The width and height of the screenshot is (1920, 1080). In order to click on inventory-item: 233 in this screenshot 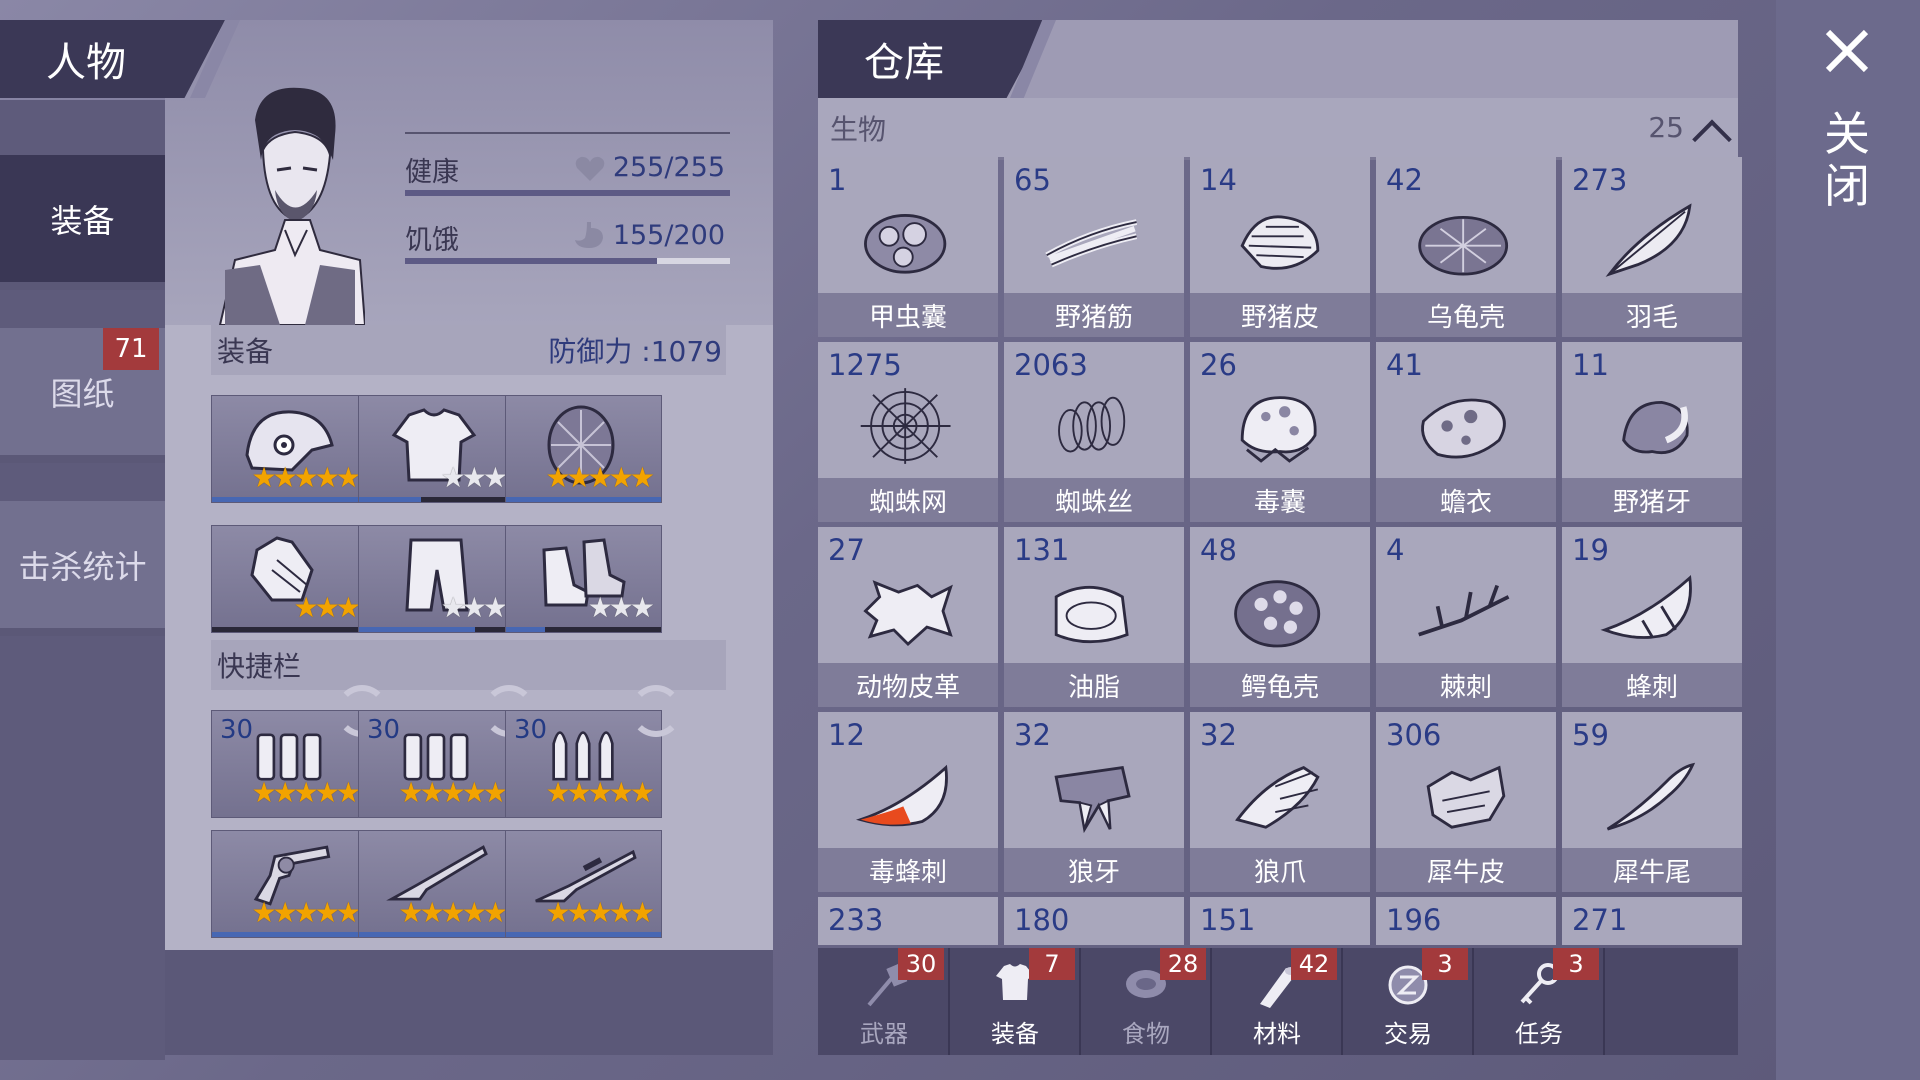, I will do `click(908, 921)`.